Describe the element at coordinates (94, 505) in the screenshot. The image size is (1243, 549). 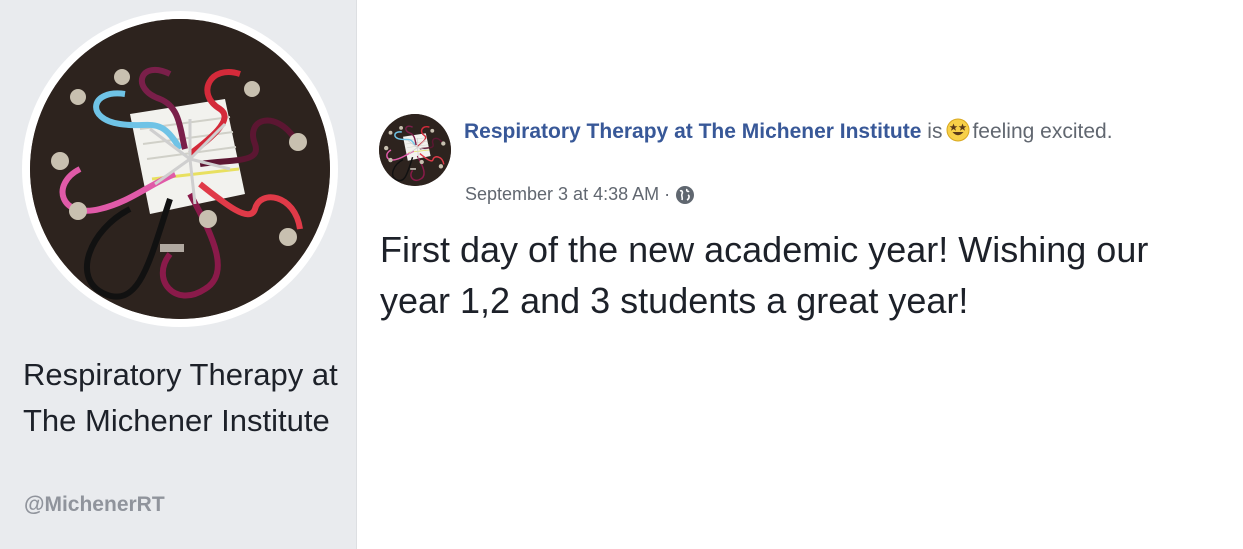
I see `page-handle: @MichenerRT` at that location.